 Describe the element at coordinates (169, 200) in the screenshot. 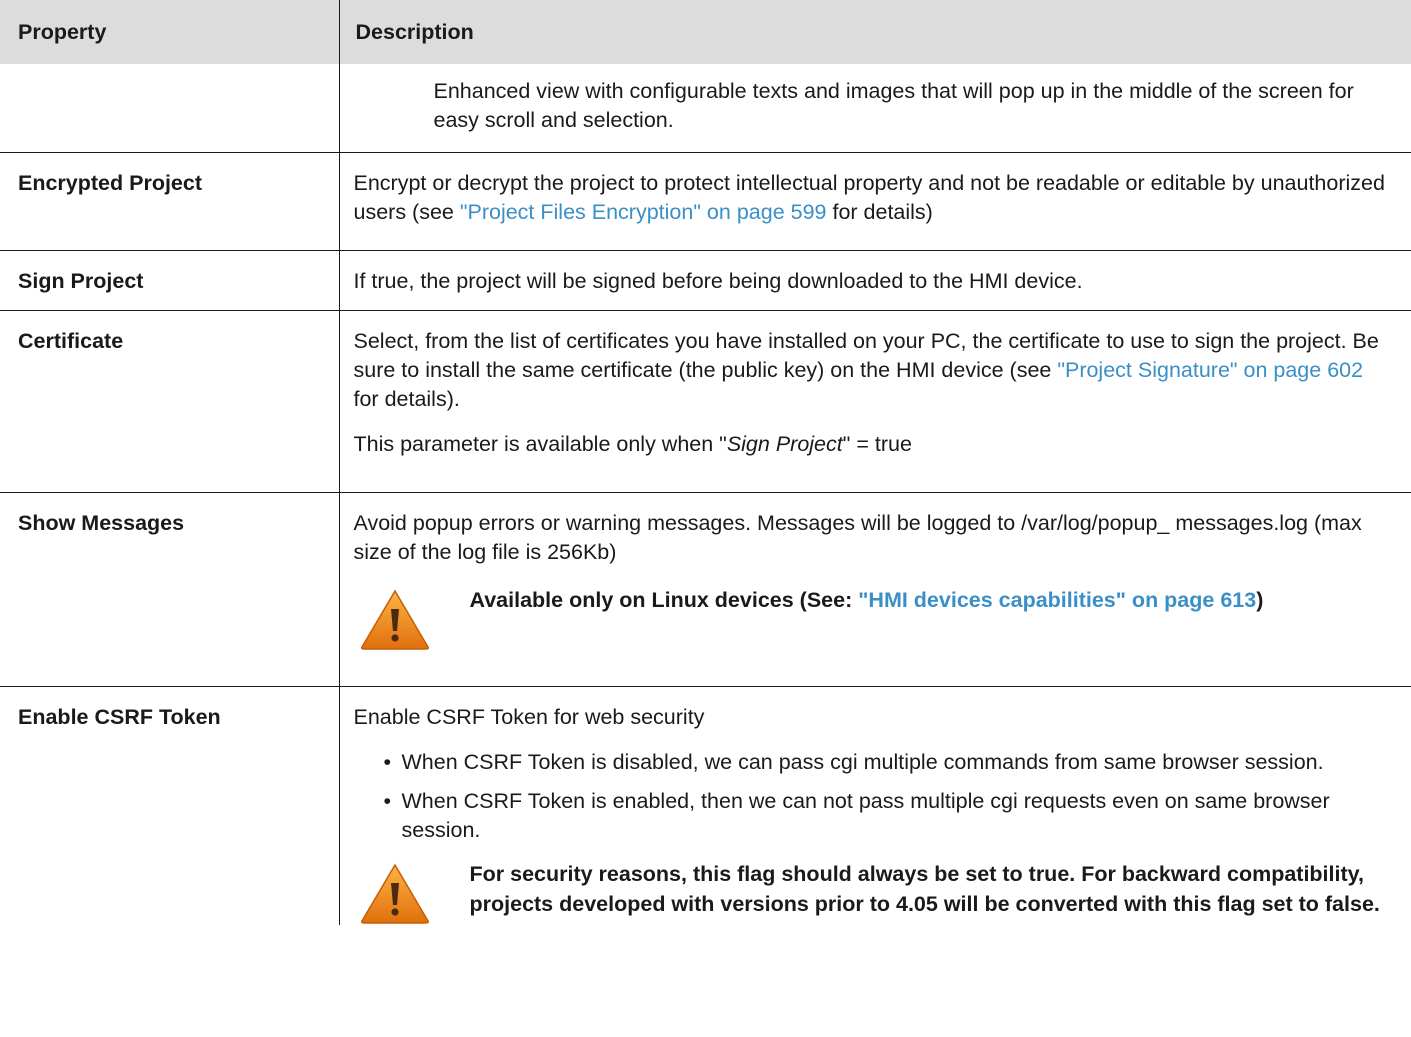

I see `property-name: Encrypted Project` at that location.